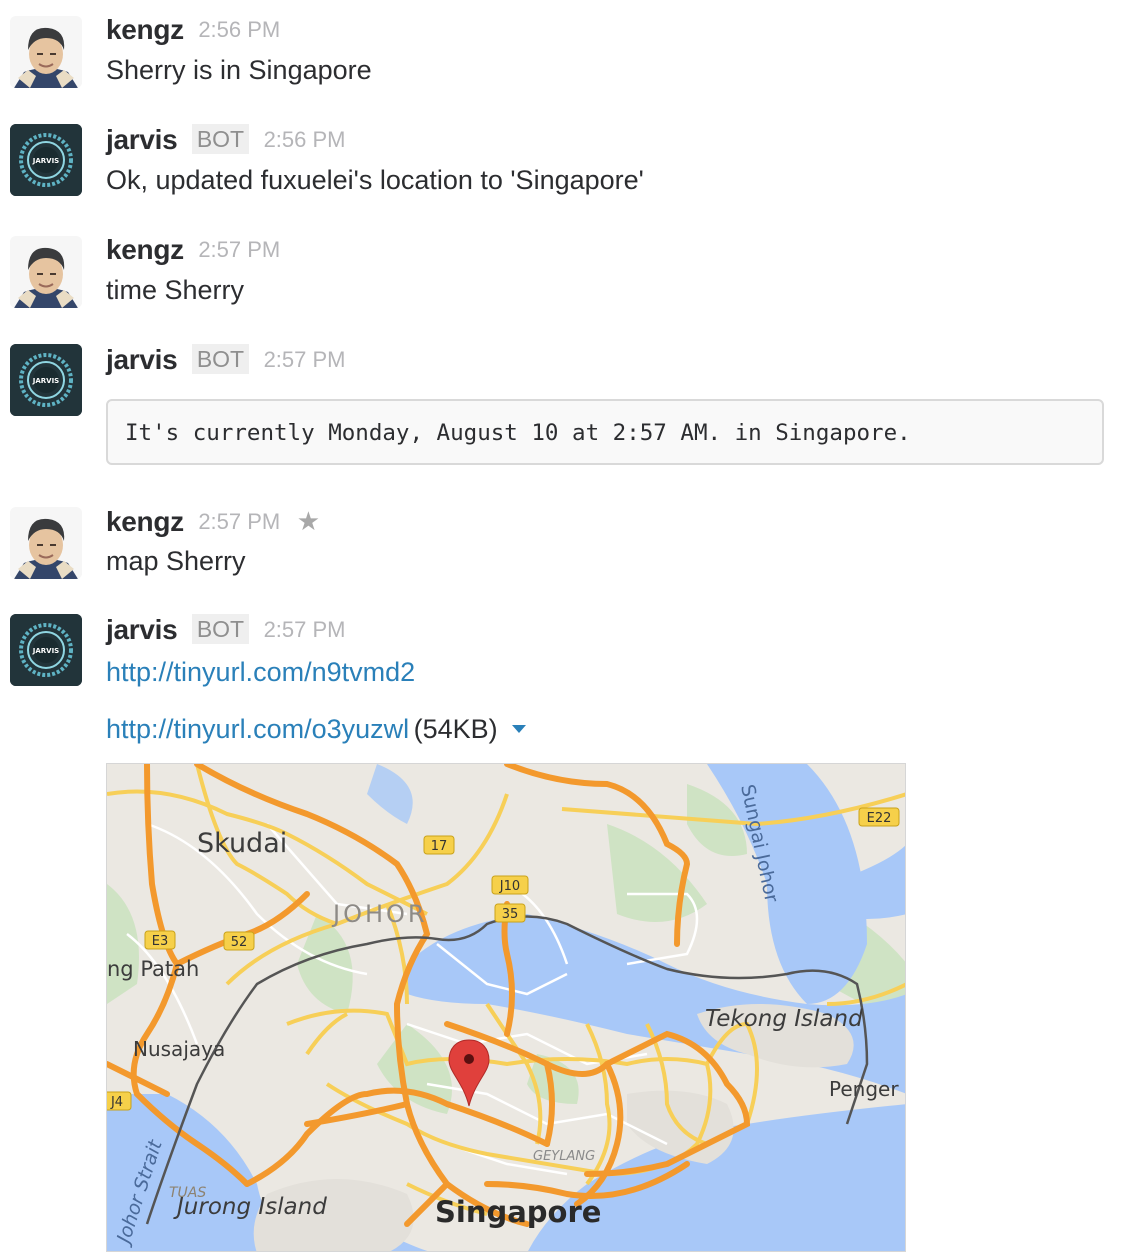  What do you see at coordinates (455, 729) in the screenshot?
I see `attachment-size: (54KB)` at bounding box center [455, 729].